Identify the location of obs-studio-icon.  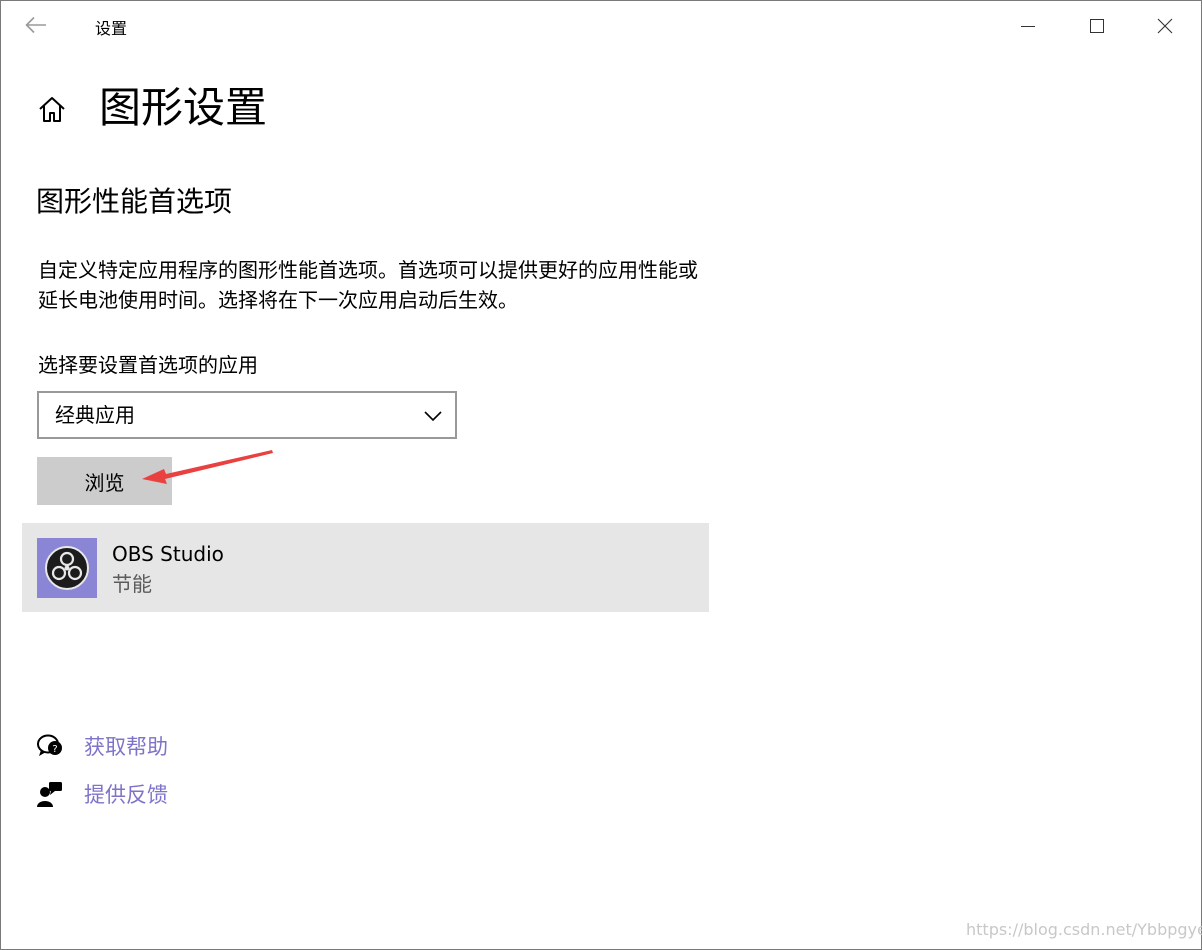
(67, 568).